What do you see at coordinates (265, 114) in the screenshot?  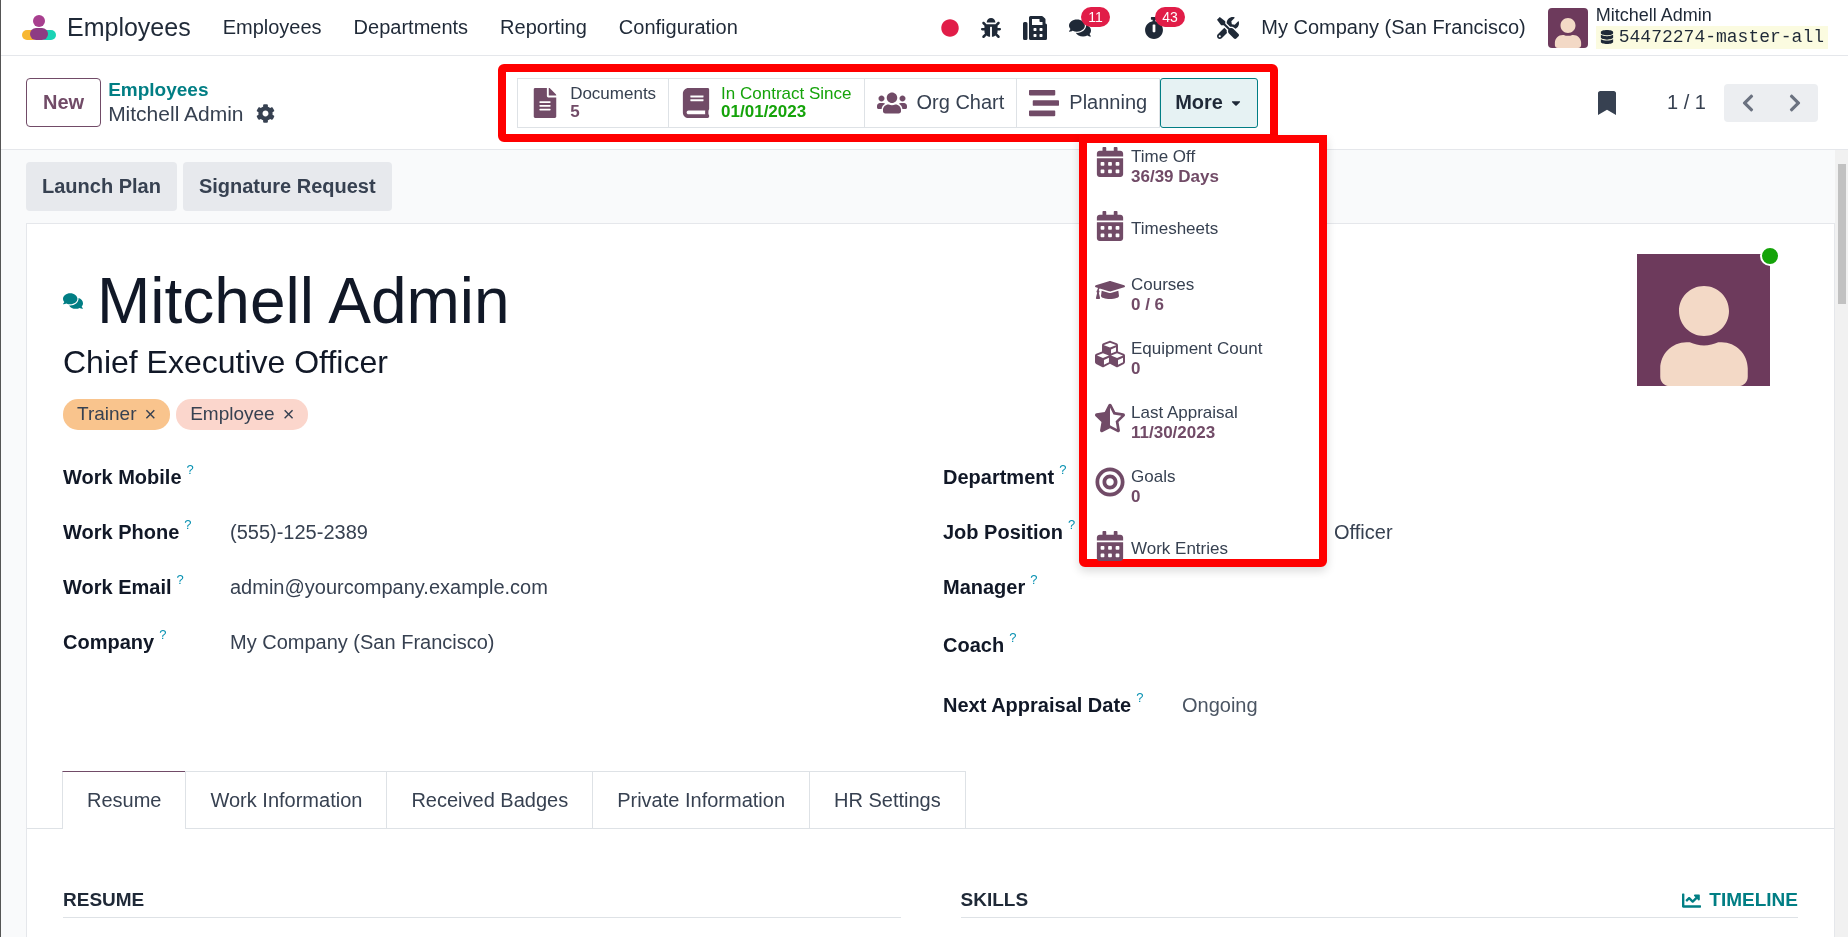 I see `settings-icon` at bounding box center [265, 114].